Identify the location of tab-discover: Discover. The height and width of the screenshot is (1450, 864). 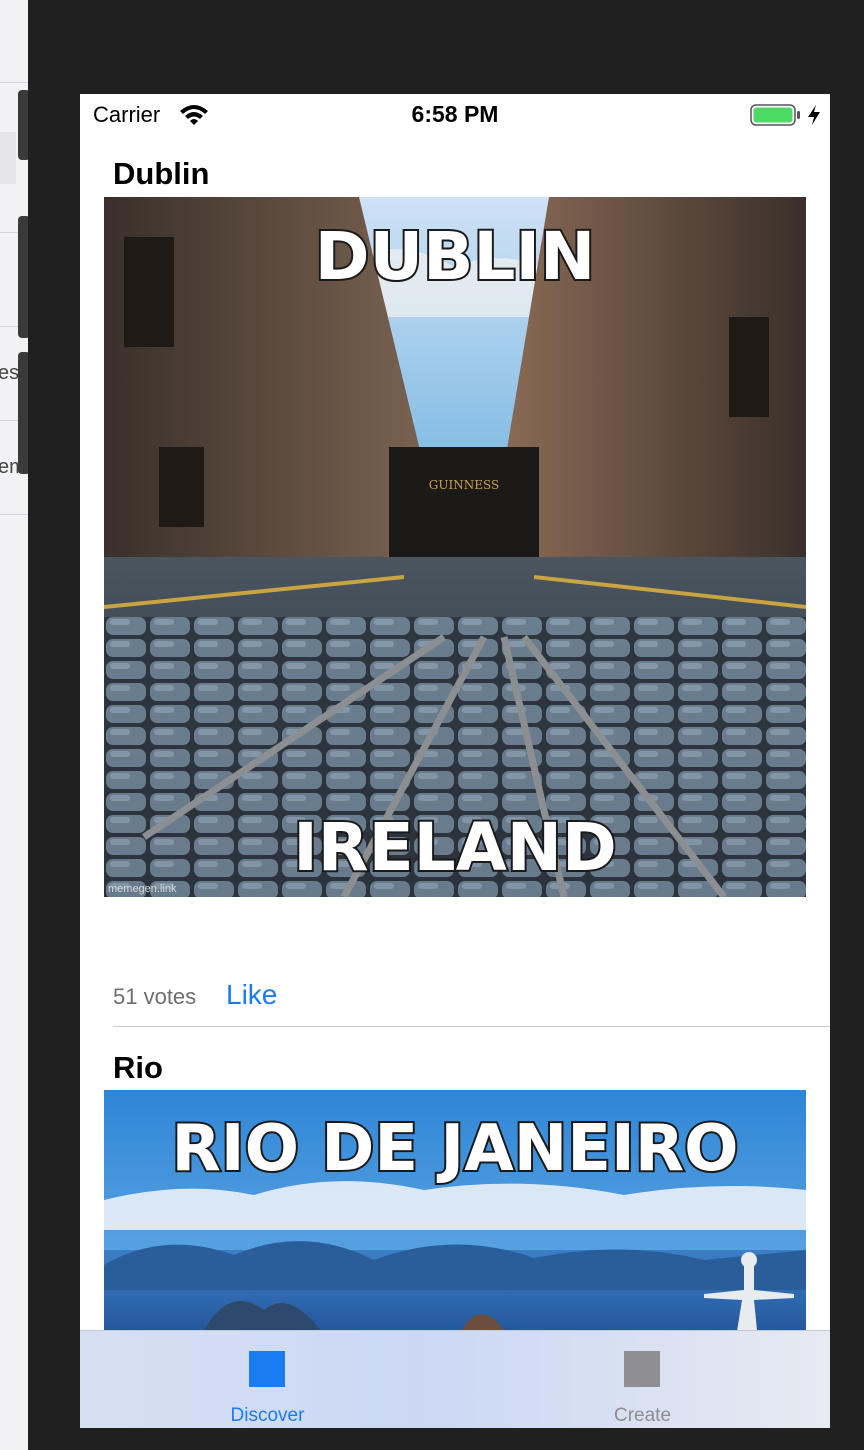
(267, 1379).